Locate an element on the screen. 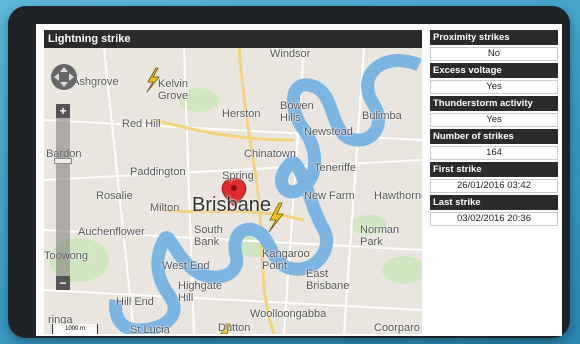 Image resolution: width=580 pixels, height=344 pixels. map-label-ashgrove: Ashgrove is located at coordinates (95, 82).